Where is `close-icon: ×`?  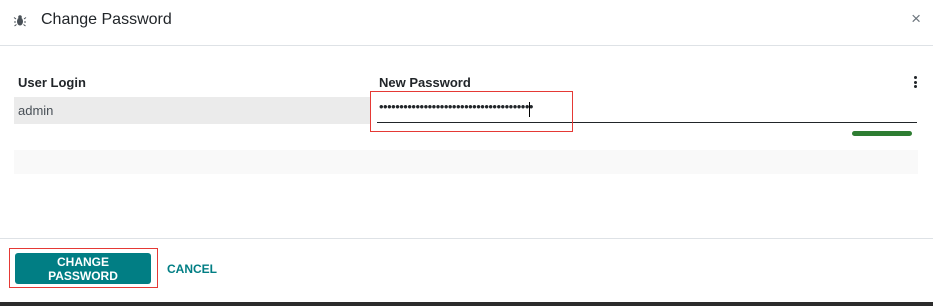 close-icon: × is located at coordinates (916, 19).